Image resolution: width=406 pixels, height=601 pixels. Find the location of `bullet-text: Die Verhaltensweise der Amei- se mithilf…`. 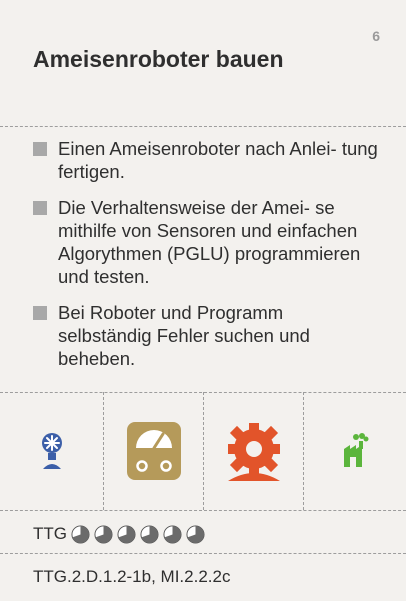

bullet-text: Die Verhaltensweise der Amei- se mithilf… is located at coordinates (209, 242).